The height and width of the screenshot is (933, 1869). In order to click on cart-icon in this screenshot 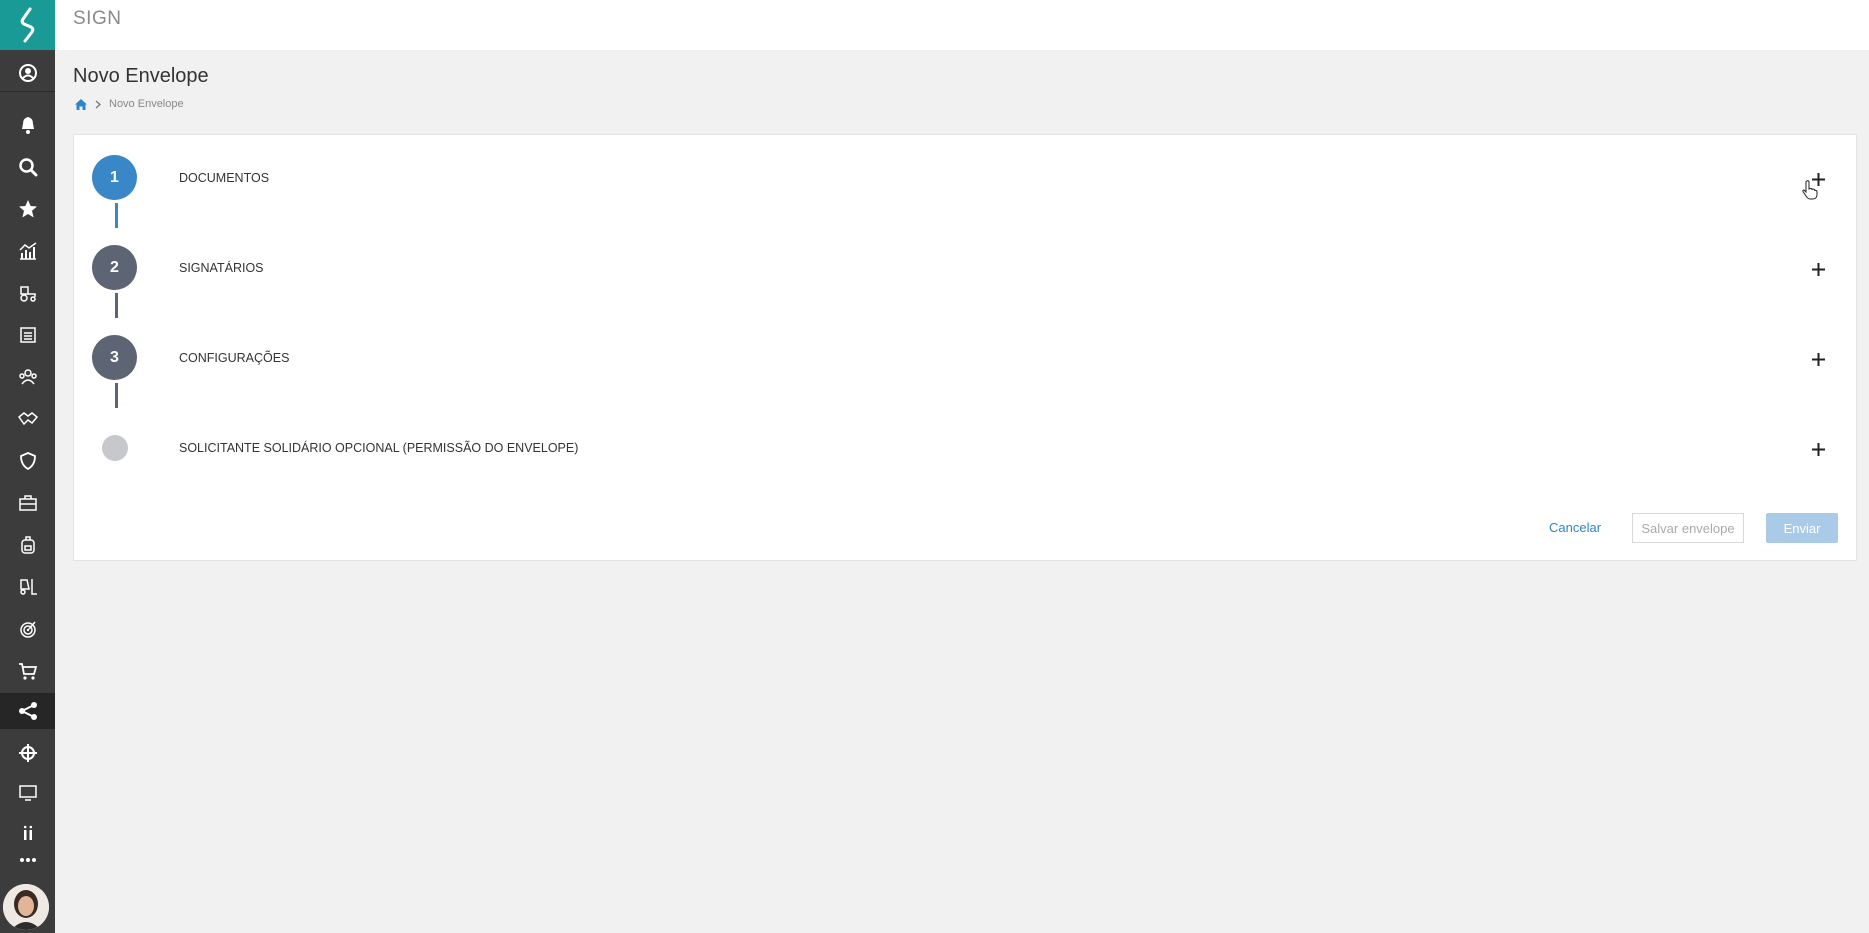, I will do `click(27, 671)`.